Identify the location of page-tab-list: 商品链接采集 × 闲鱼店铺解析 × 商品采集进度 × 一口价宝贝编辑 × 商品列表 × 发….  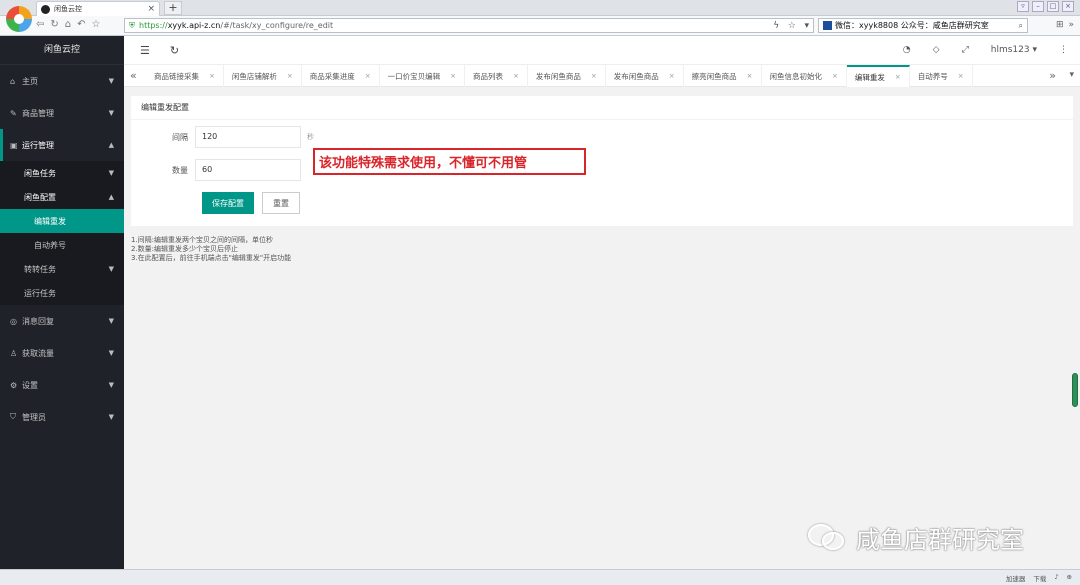
(559, 76).